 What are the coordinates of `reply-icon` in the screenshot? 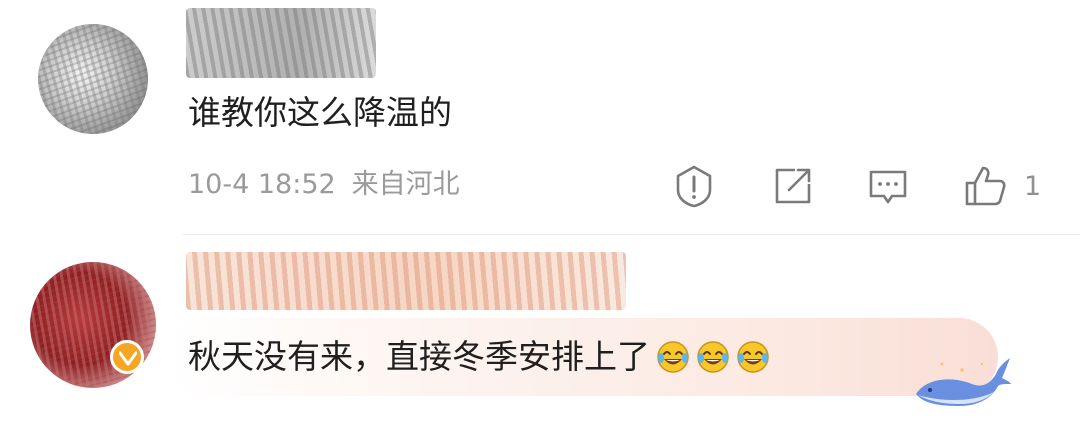 It's located at (888, 187).